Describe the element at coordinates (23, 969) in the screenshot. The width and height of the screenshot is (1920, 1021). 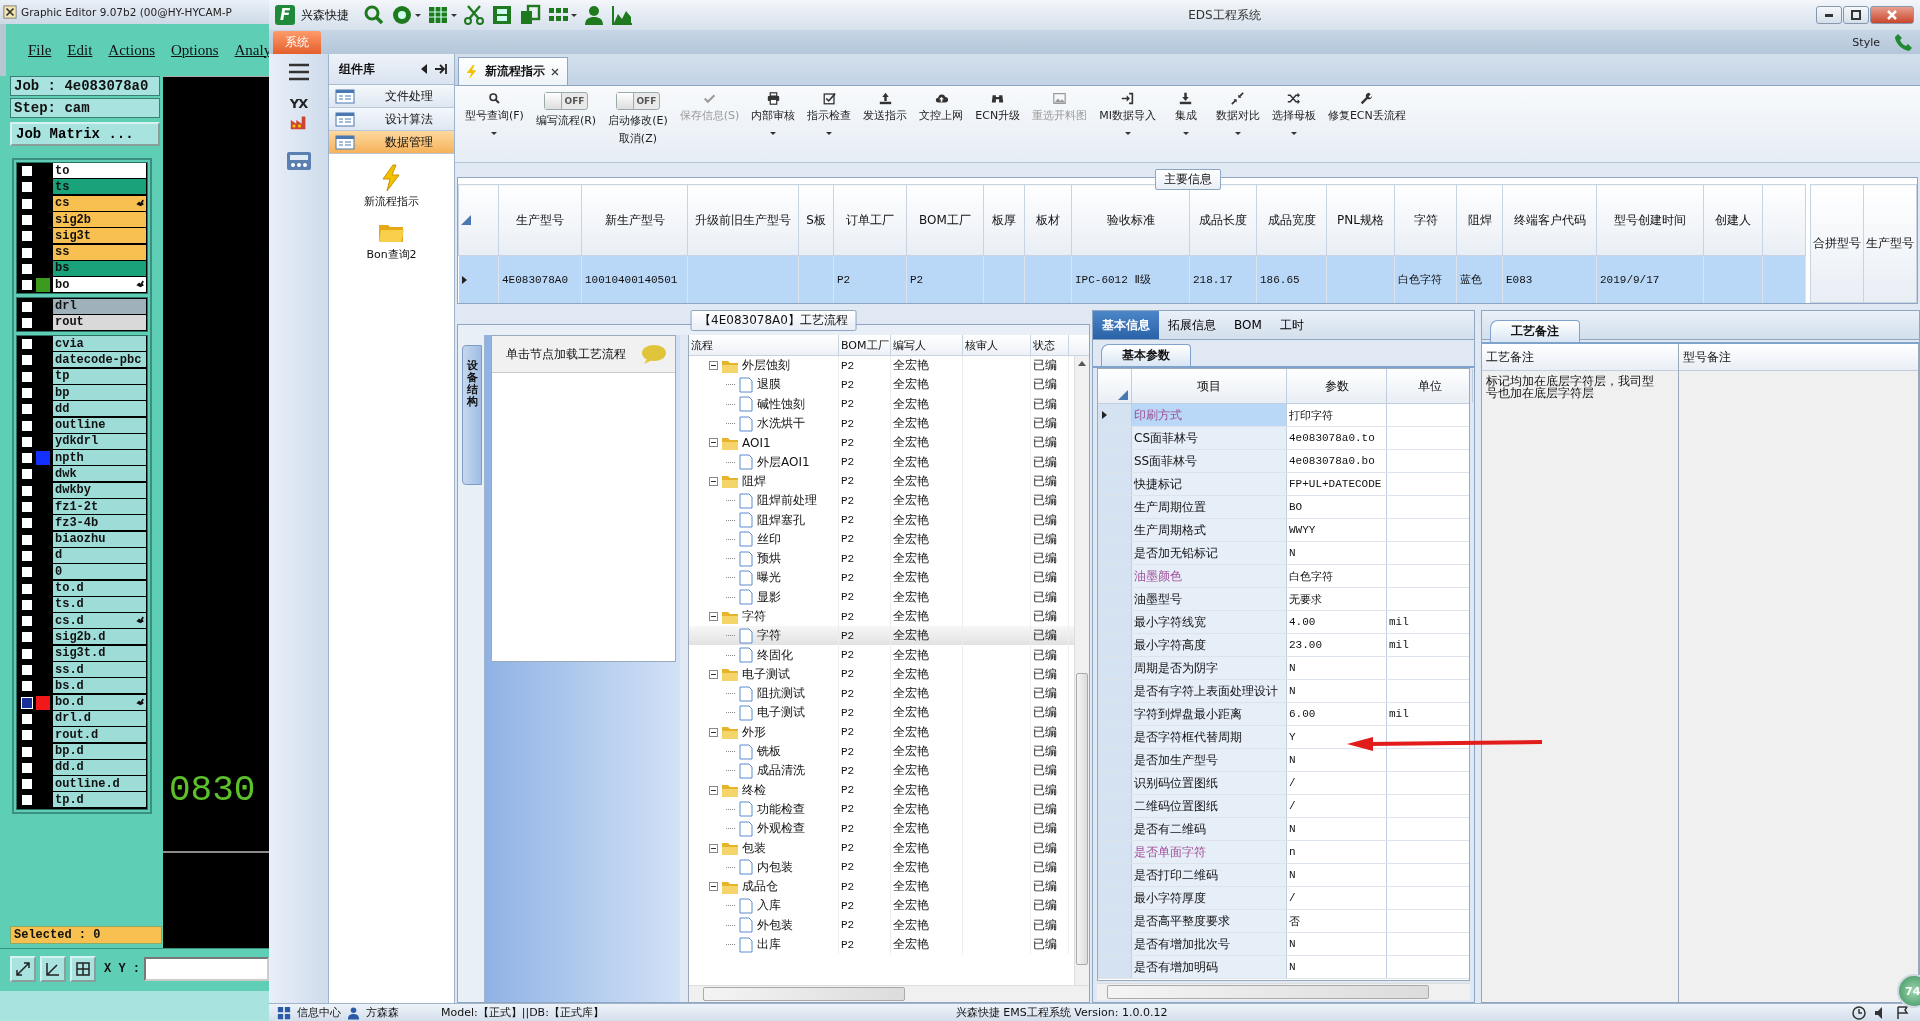
I see `zoom-tool-button` at that location.